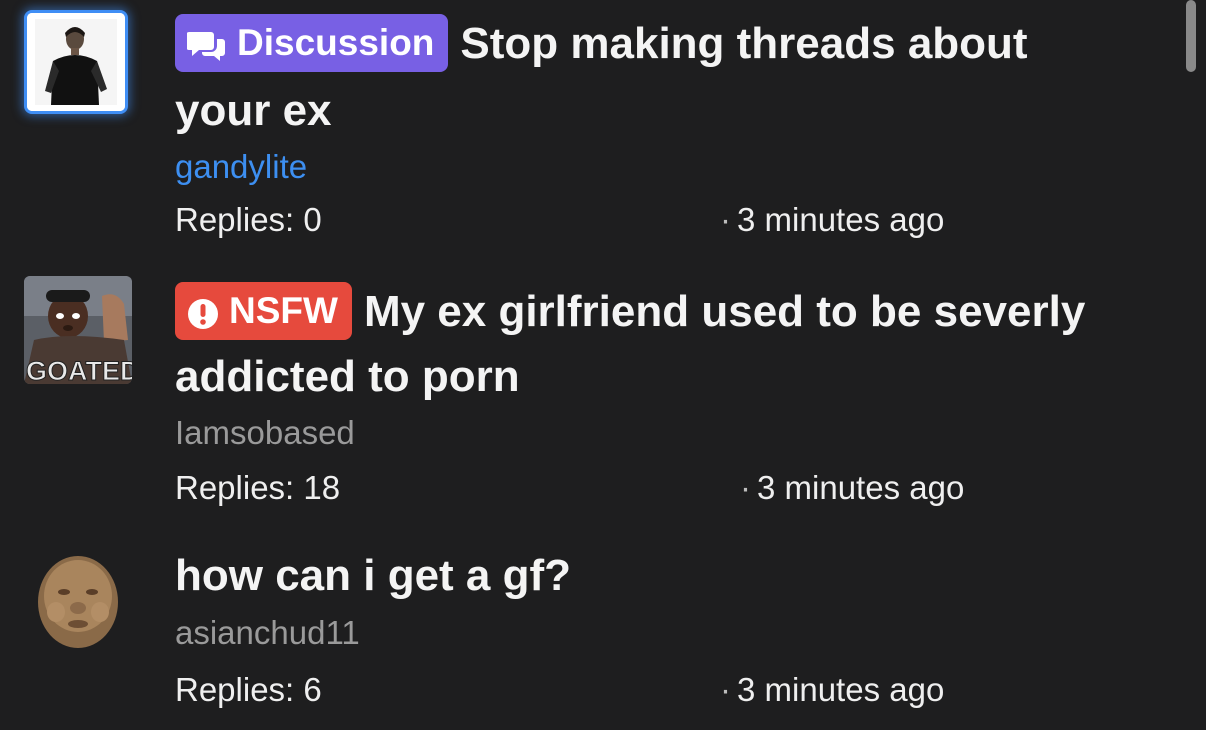 This screenshot has width=1206, height=730. What do you see at coordinates (724, 311) in the screenshot?
I see `thread-title-line: My ex girlfriend used to be severly` at bounding box center [724, 311].